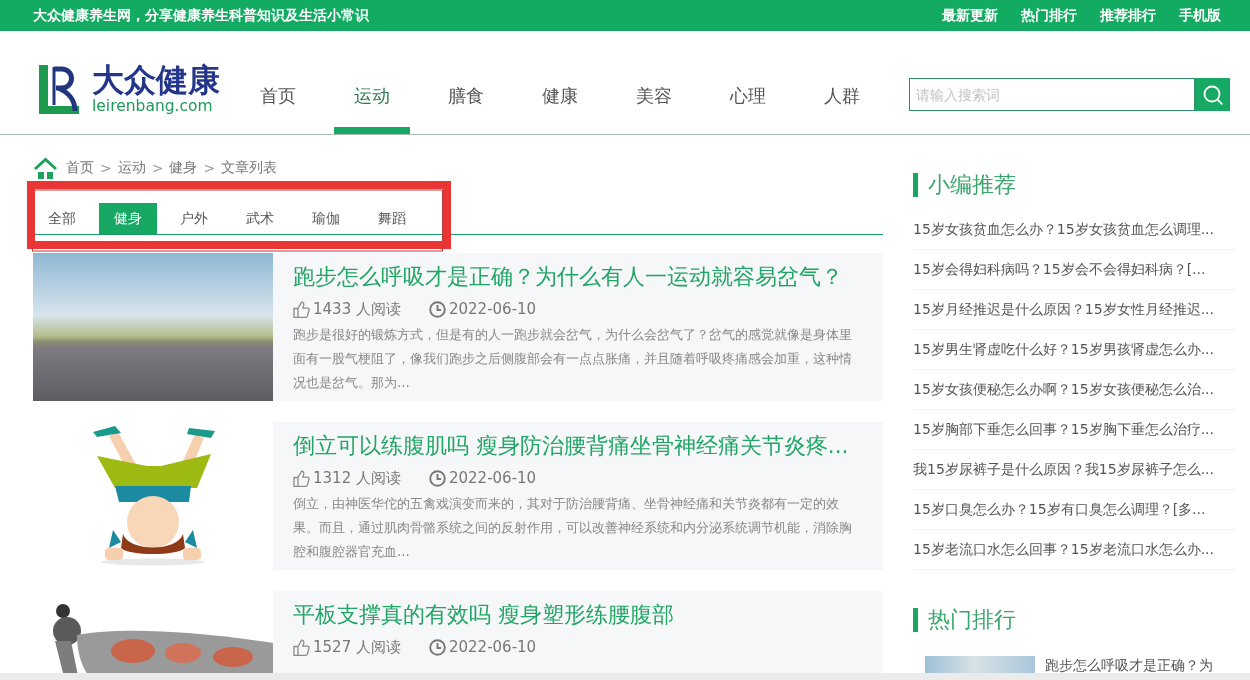 This screenshot has width=1250, height=680. I want to click on category-tab: 舞蹈, so click(392, 218).